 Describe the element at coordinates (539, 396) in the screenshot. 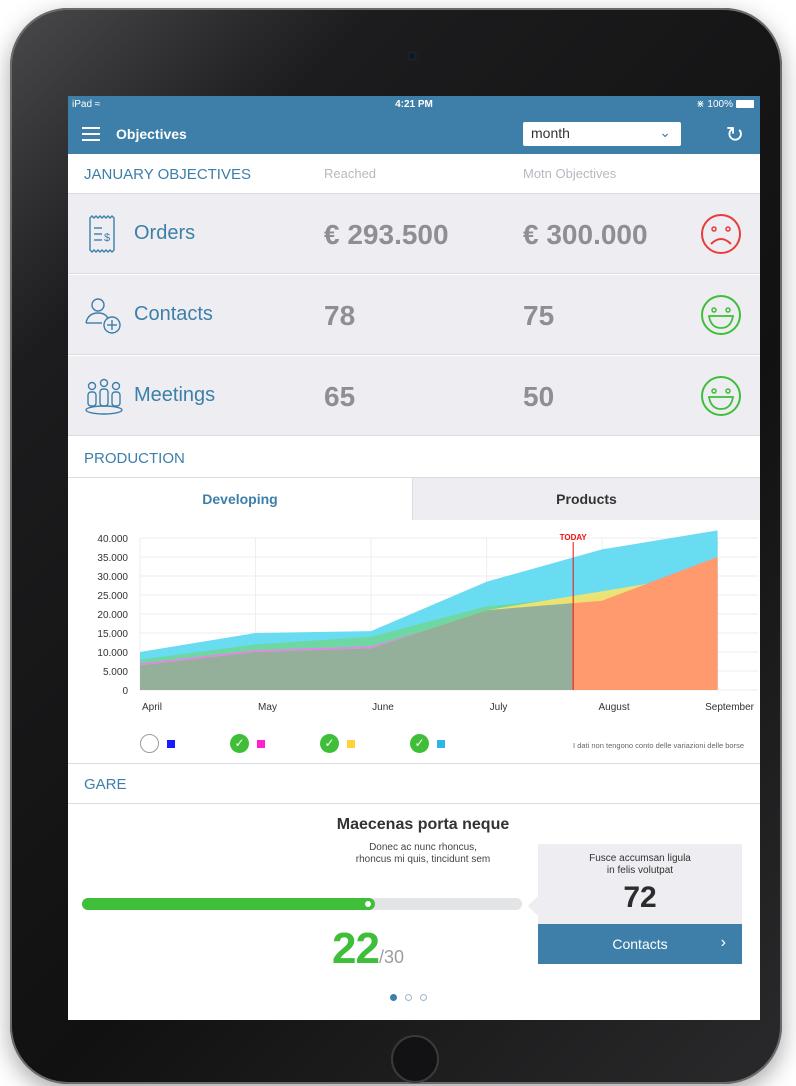

I see `objective-value: 50` at that location.